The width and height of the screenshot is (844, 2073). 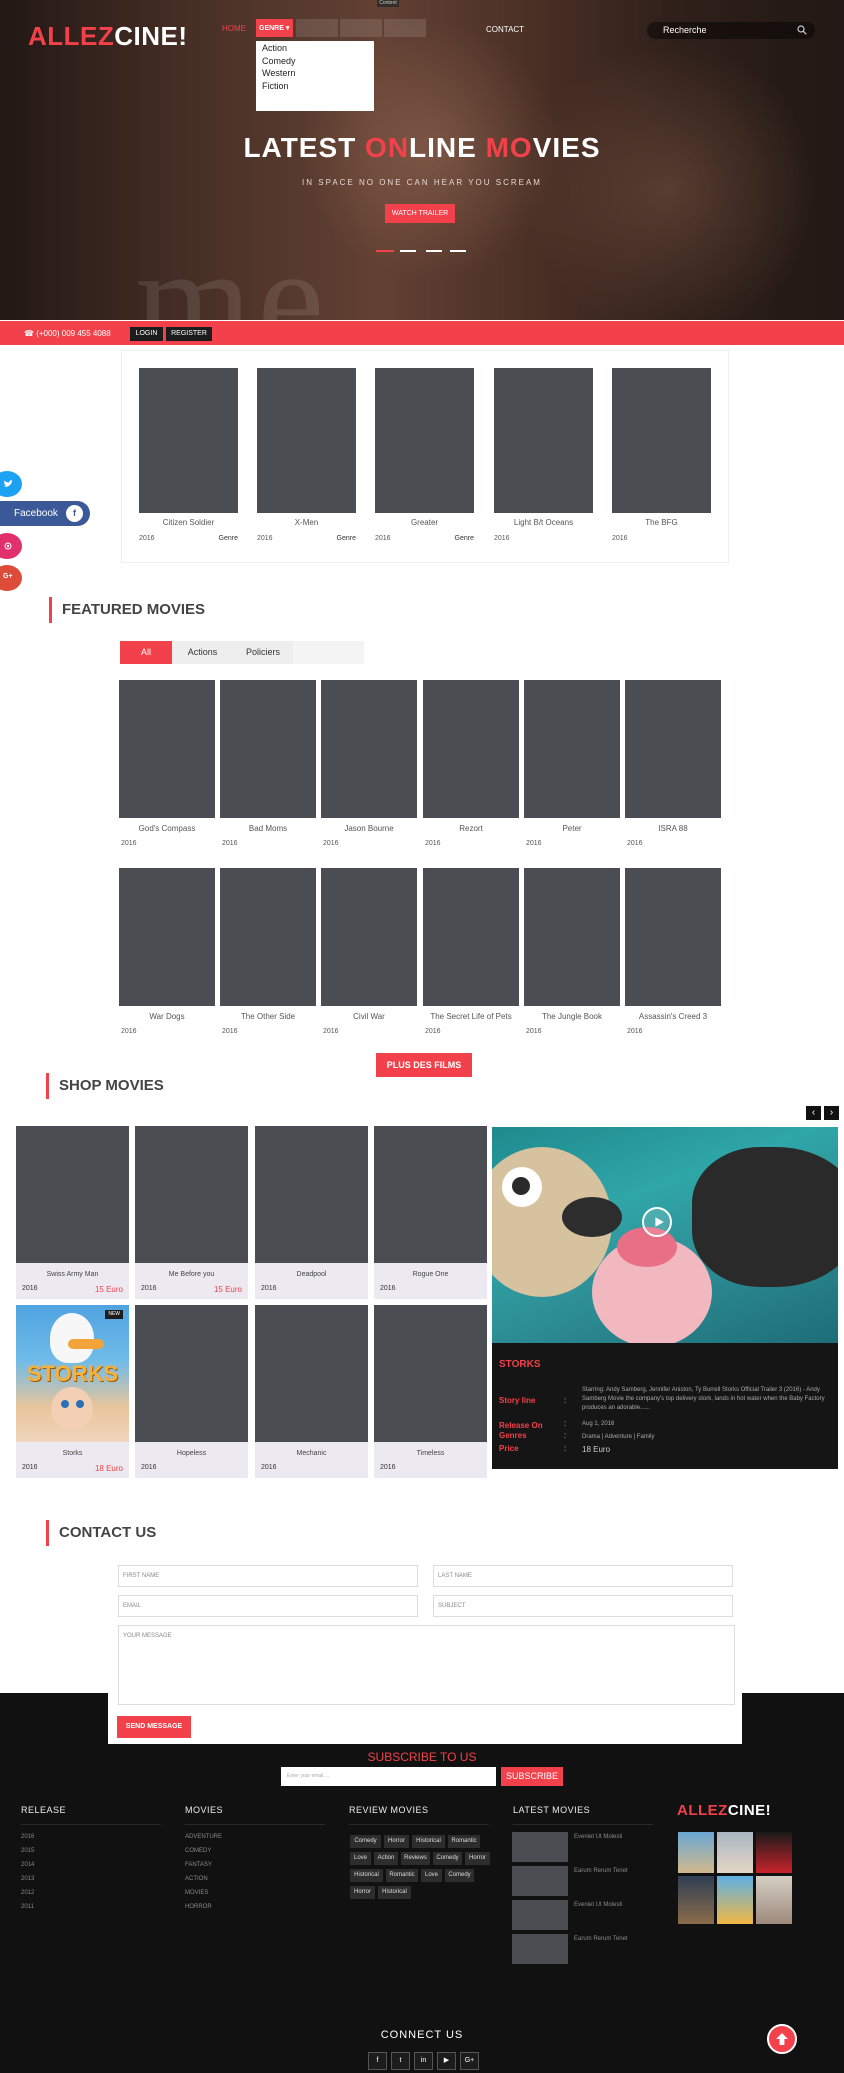 I want to click on footer-linkedin-icon: in, so click(x=423, y=2061).